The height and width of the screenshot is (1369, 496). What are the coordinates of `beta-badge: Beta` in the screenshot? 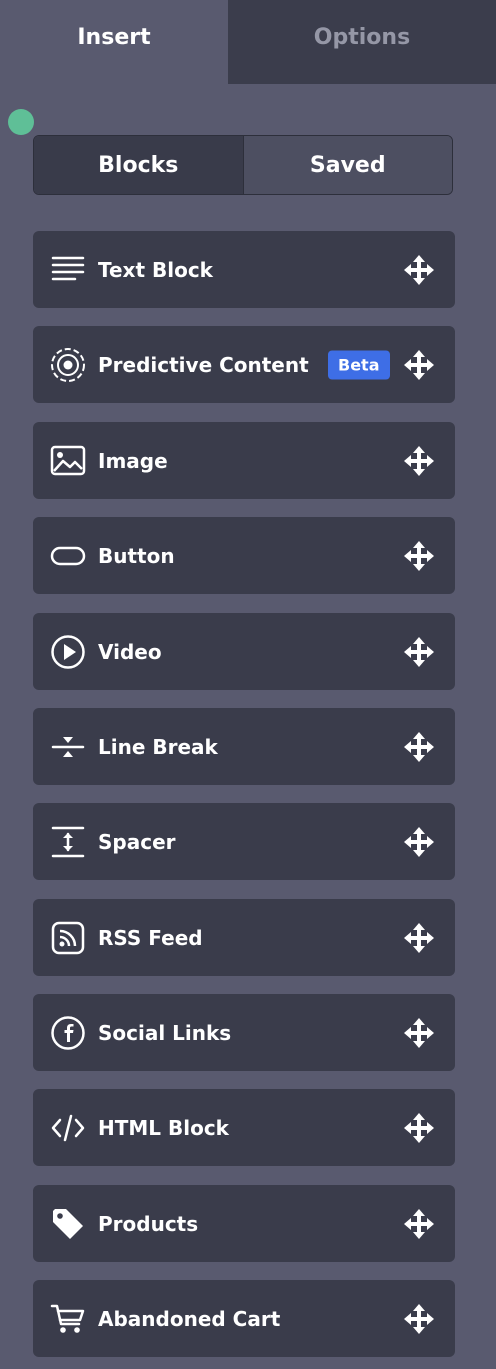 It's located at (359, 364).